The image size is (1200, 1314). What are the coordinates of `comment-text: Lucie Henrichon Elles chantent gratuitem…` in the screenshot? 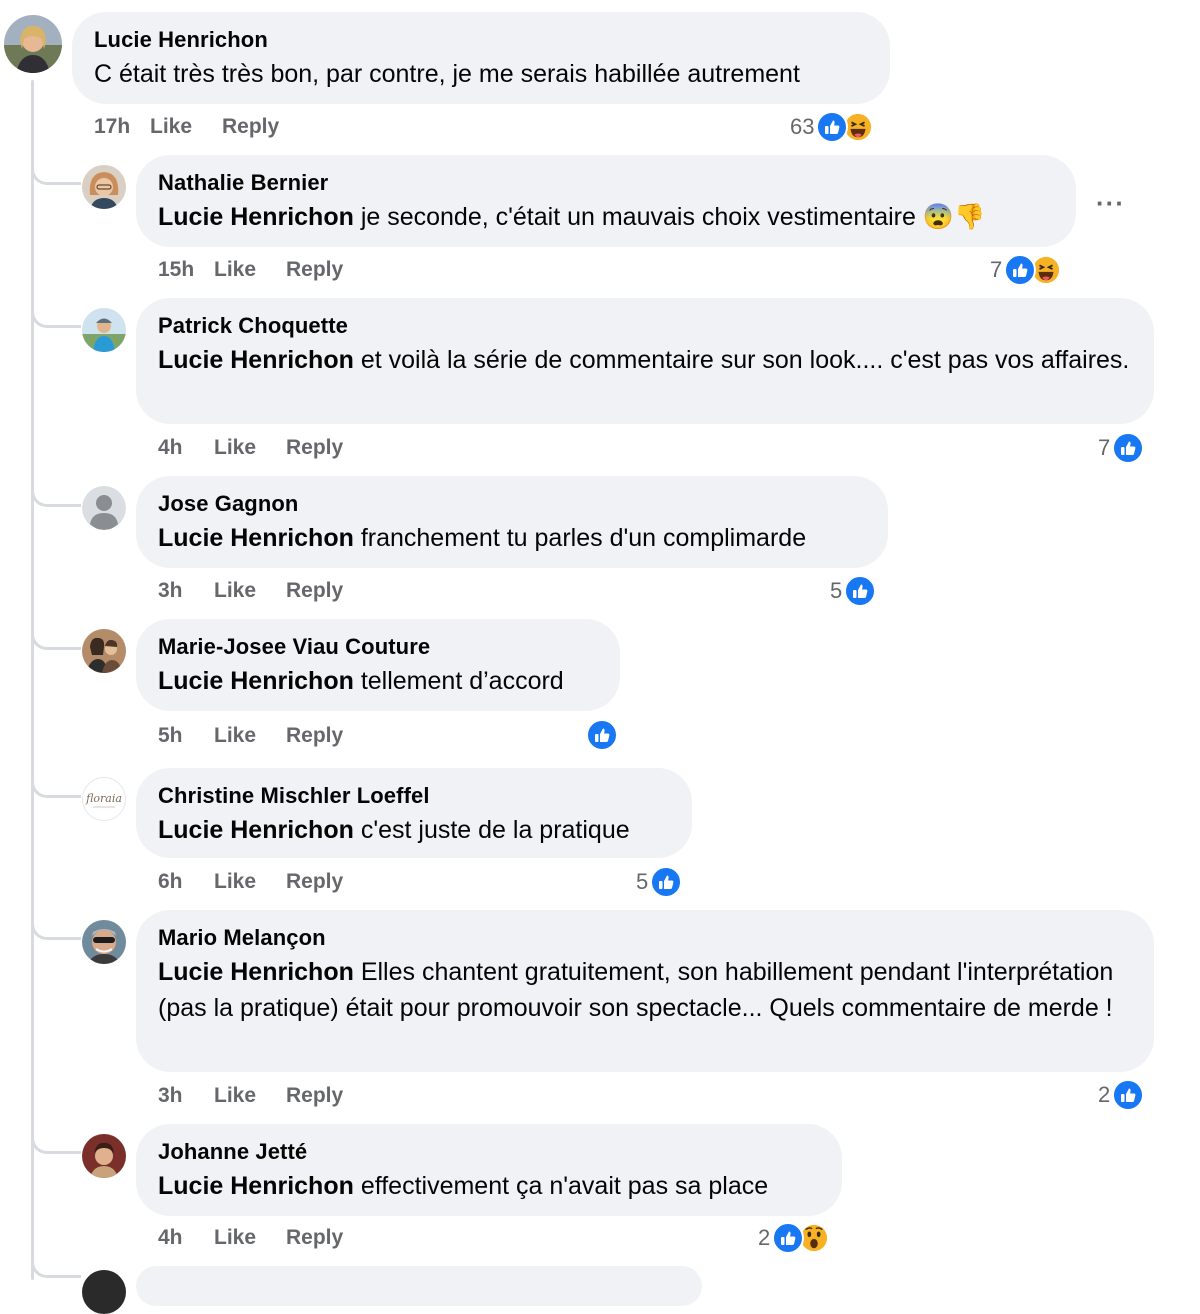 It's located at (645, 990).